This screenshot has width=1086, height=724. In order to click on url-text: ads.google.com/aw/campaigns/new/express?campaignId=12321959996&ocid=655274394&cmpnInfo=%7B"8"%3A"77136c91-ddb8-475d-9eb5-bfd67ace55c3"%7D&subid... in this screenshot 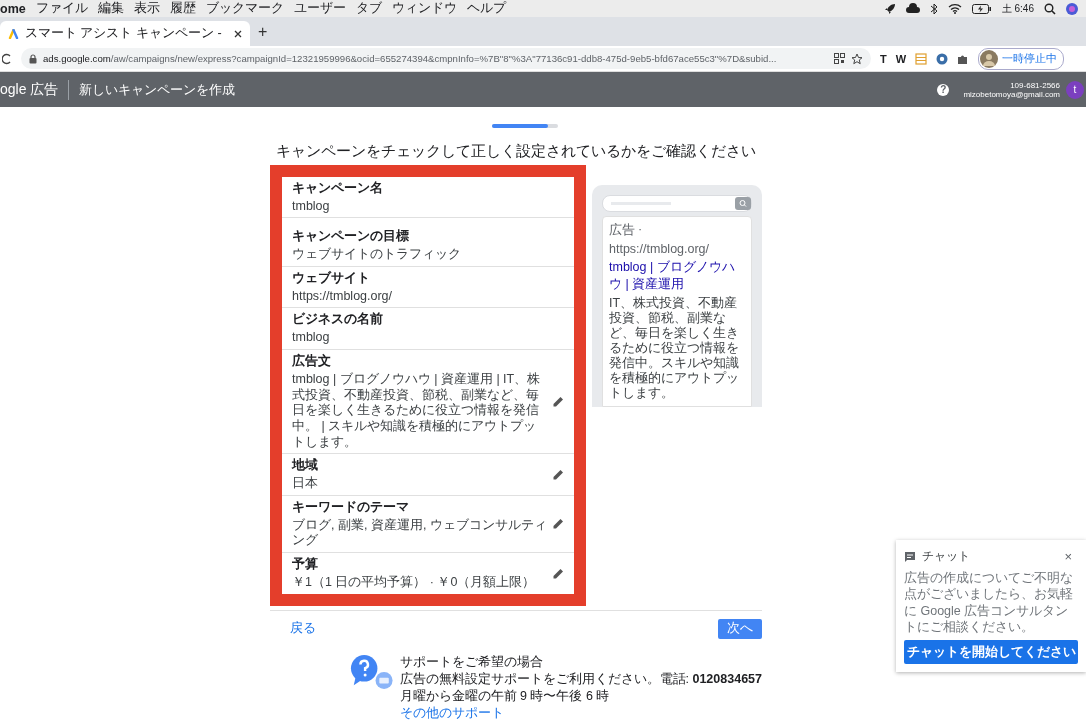, I will do `click(410, 58)`.